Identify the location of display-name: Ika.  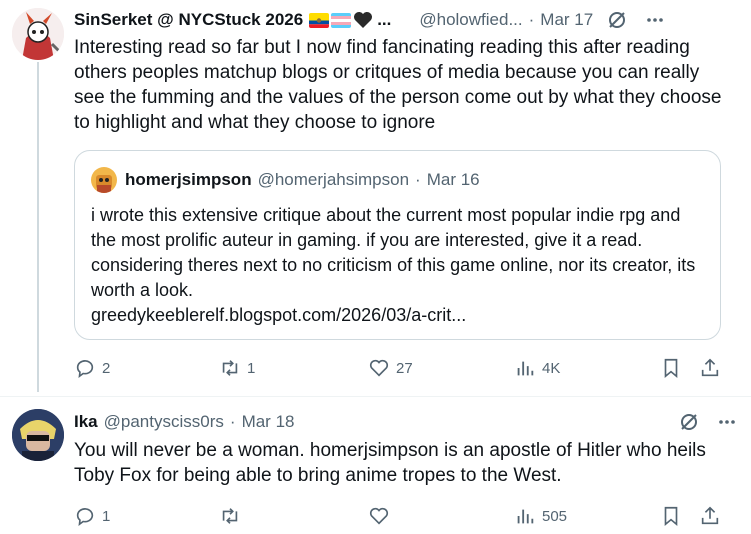
(86, 422).